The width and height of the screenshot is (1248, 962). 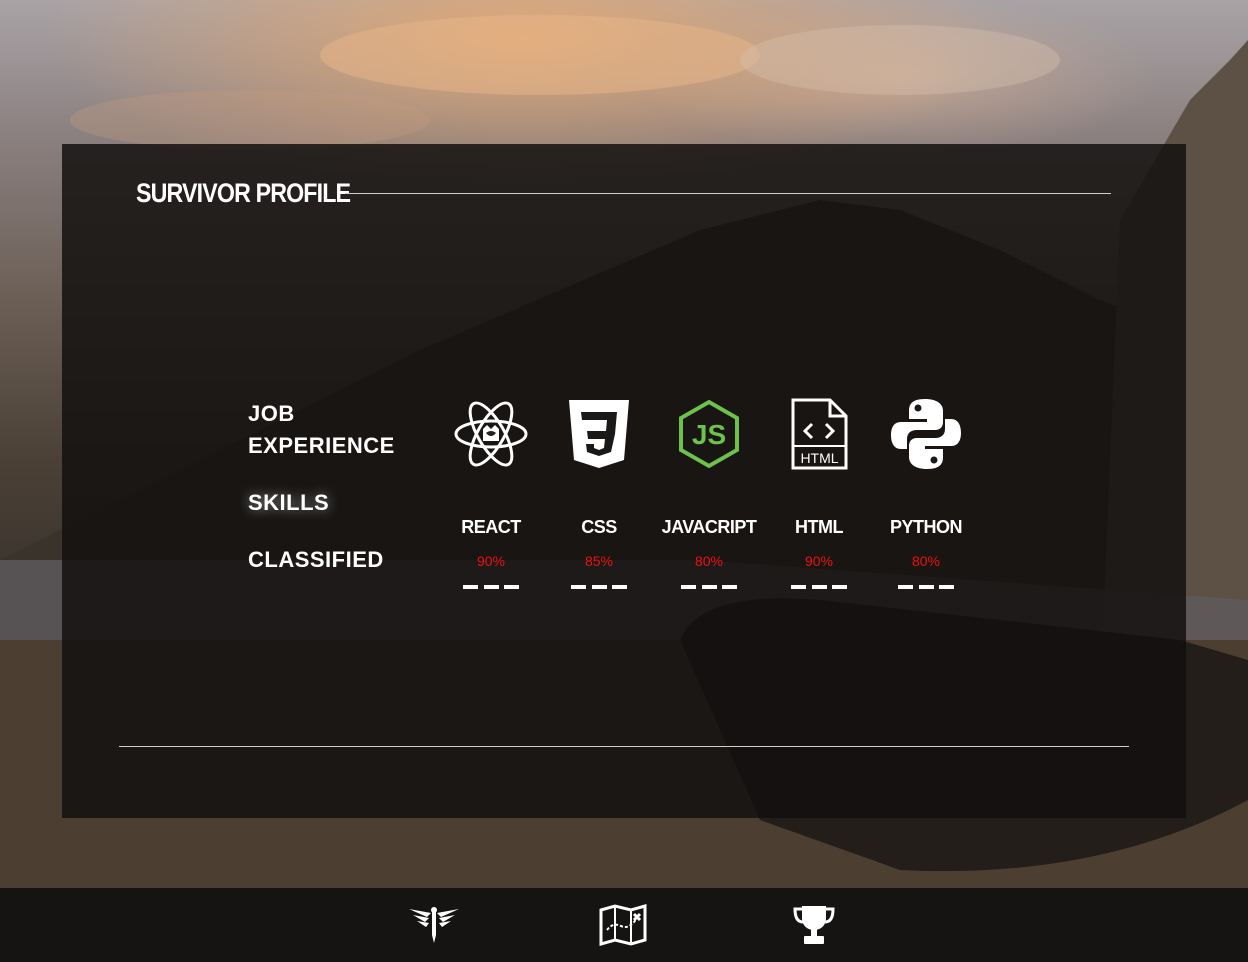 What do you see at coordinates (926, 434) in the screenshot?
I see `python-icon` at bounding box center [926, 434].